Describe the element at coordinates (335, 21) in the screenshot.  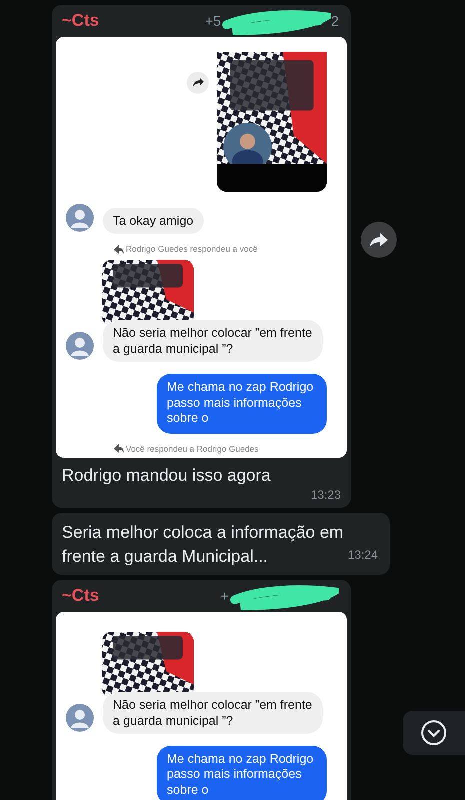
I see `phone-number: 2` at that location.